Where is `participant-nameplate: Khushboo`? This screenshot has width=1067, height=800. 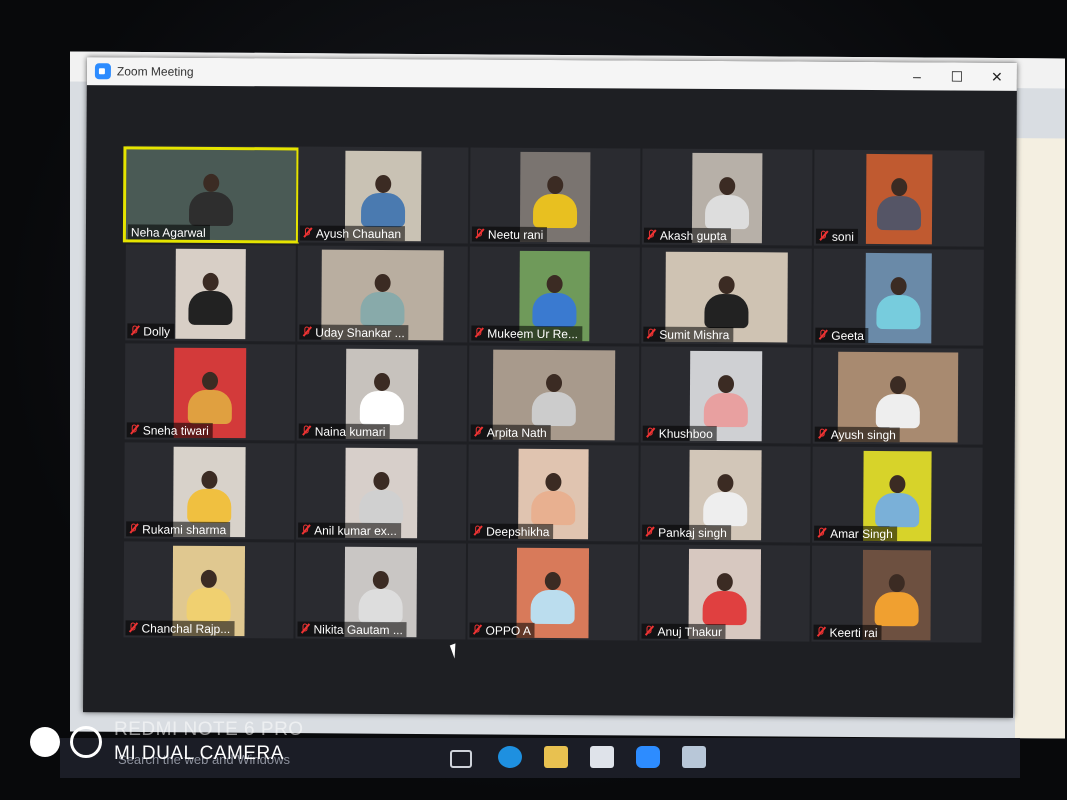 participant-nameplate: Khushboo is located at coordinates (679, 433).